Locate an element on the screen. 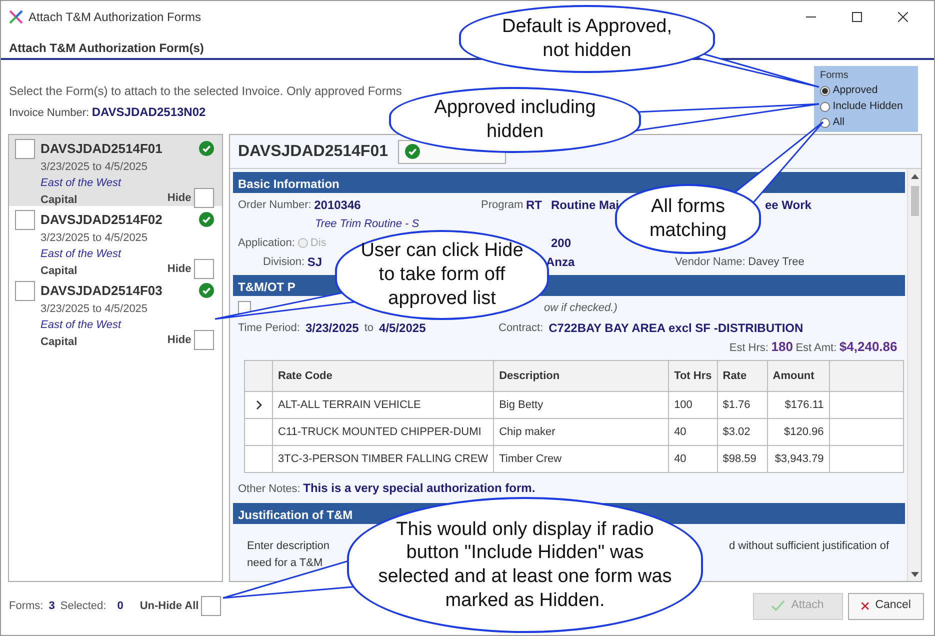  table-cell: Timber Crew is located at coordinates (581, 459).